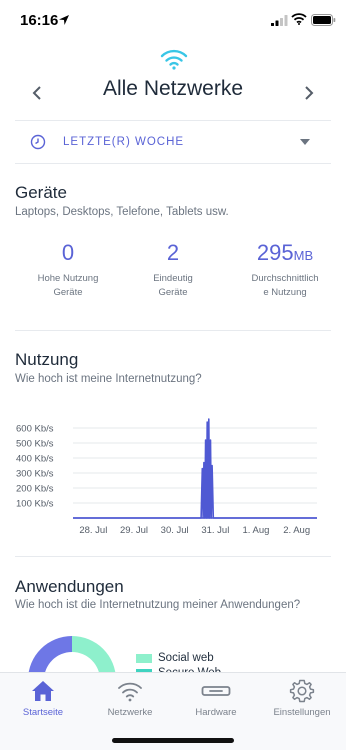  I want to click on y-tick-label: 500 Kb/s, so click(35, 444).